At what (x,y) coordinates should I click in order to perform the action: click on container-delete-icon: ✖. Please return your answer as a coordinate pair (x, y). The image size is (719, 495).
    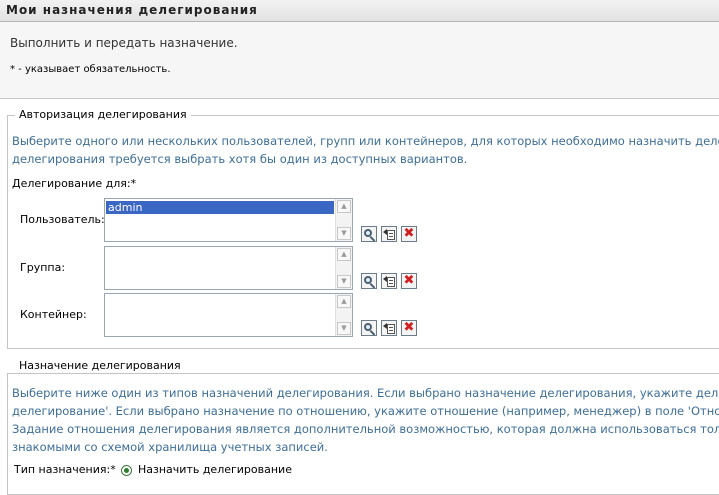
    Looking at the image, I should click on (409, 328).